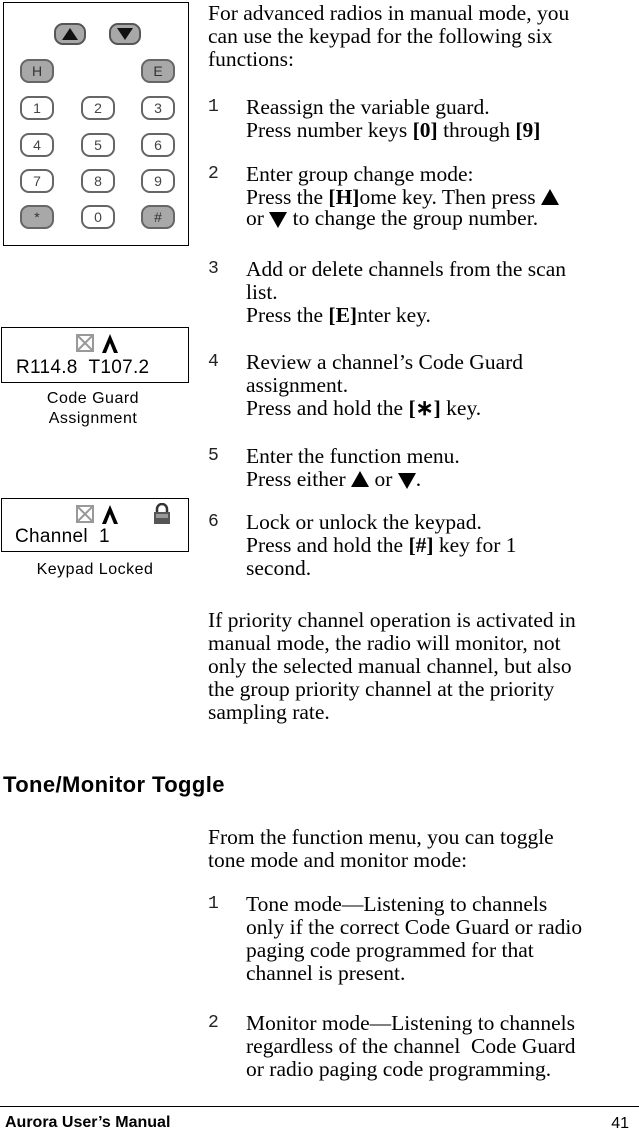 The height and width of the screenshot is (1133, 639). What do you see at coordinates (93, 408) in the screenshot?
I see `code-guard-caption: Code Guard Assignment` at bounding box center [93, 408].